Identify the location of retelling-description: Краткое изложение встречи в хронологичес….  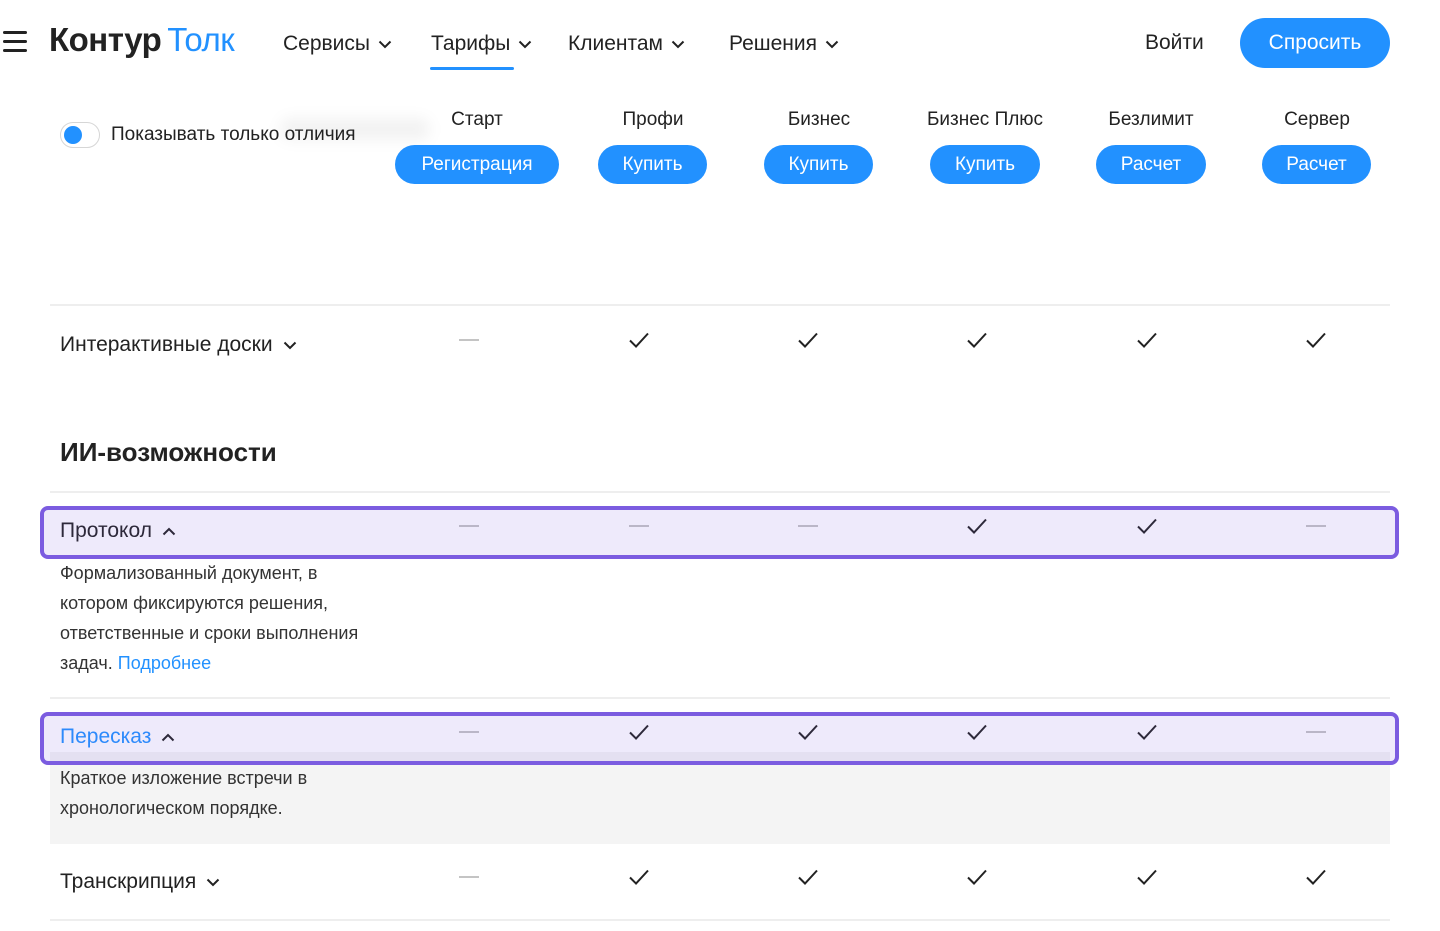
(184, 793).